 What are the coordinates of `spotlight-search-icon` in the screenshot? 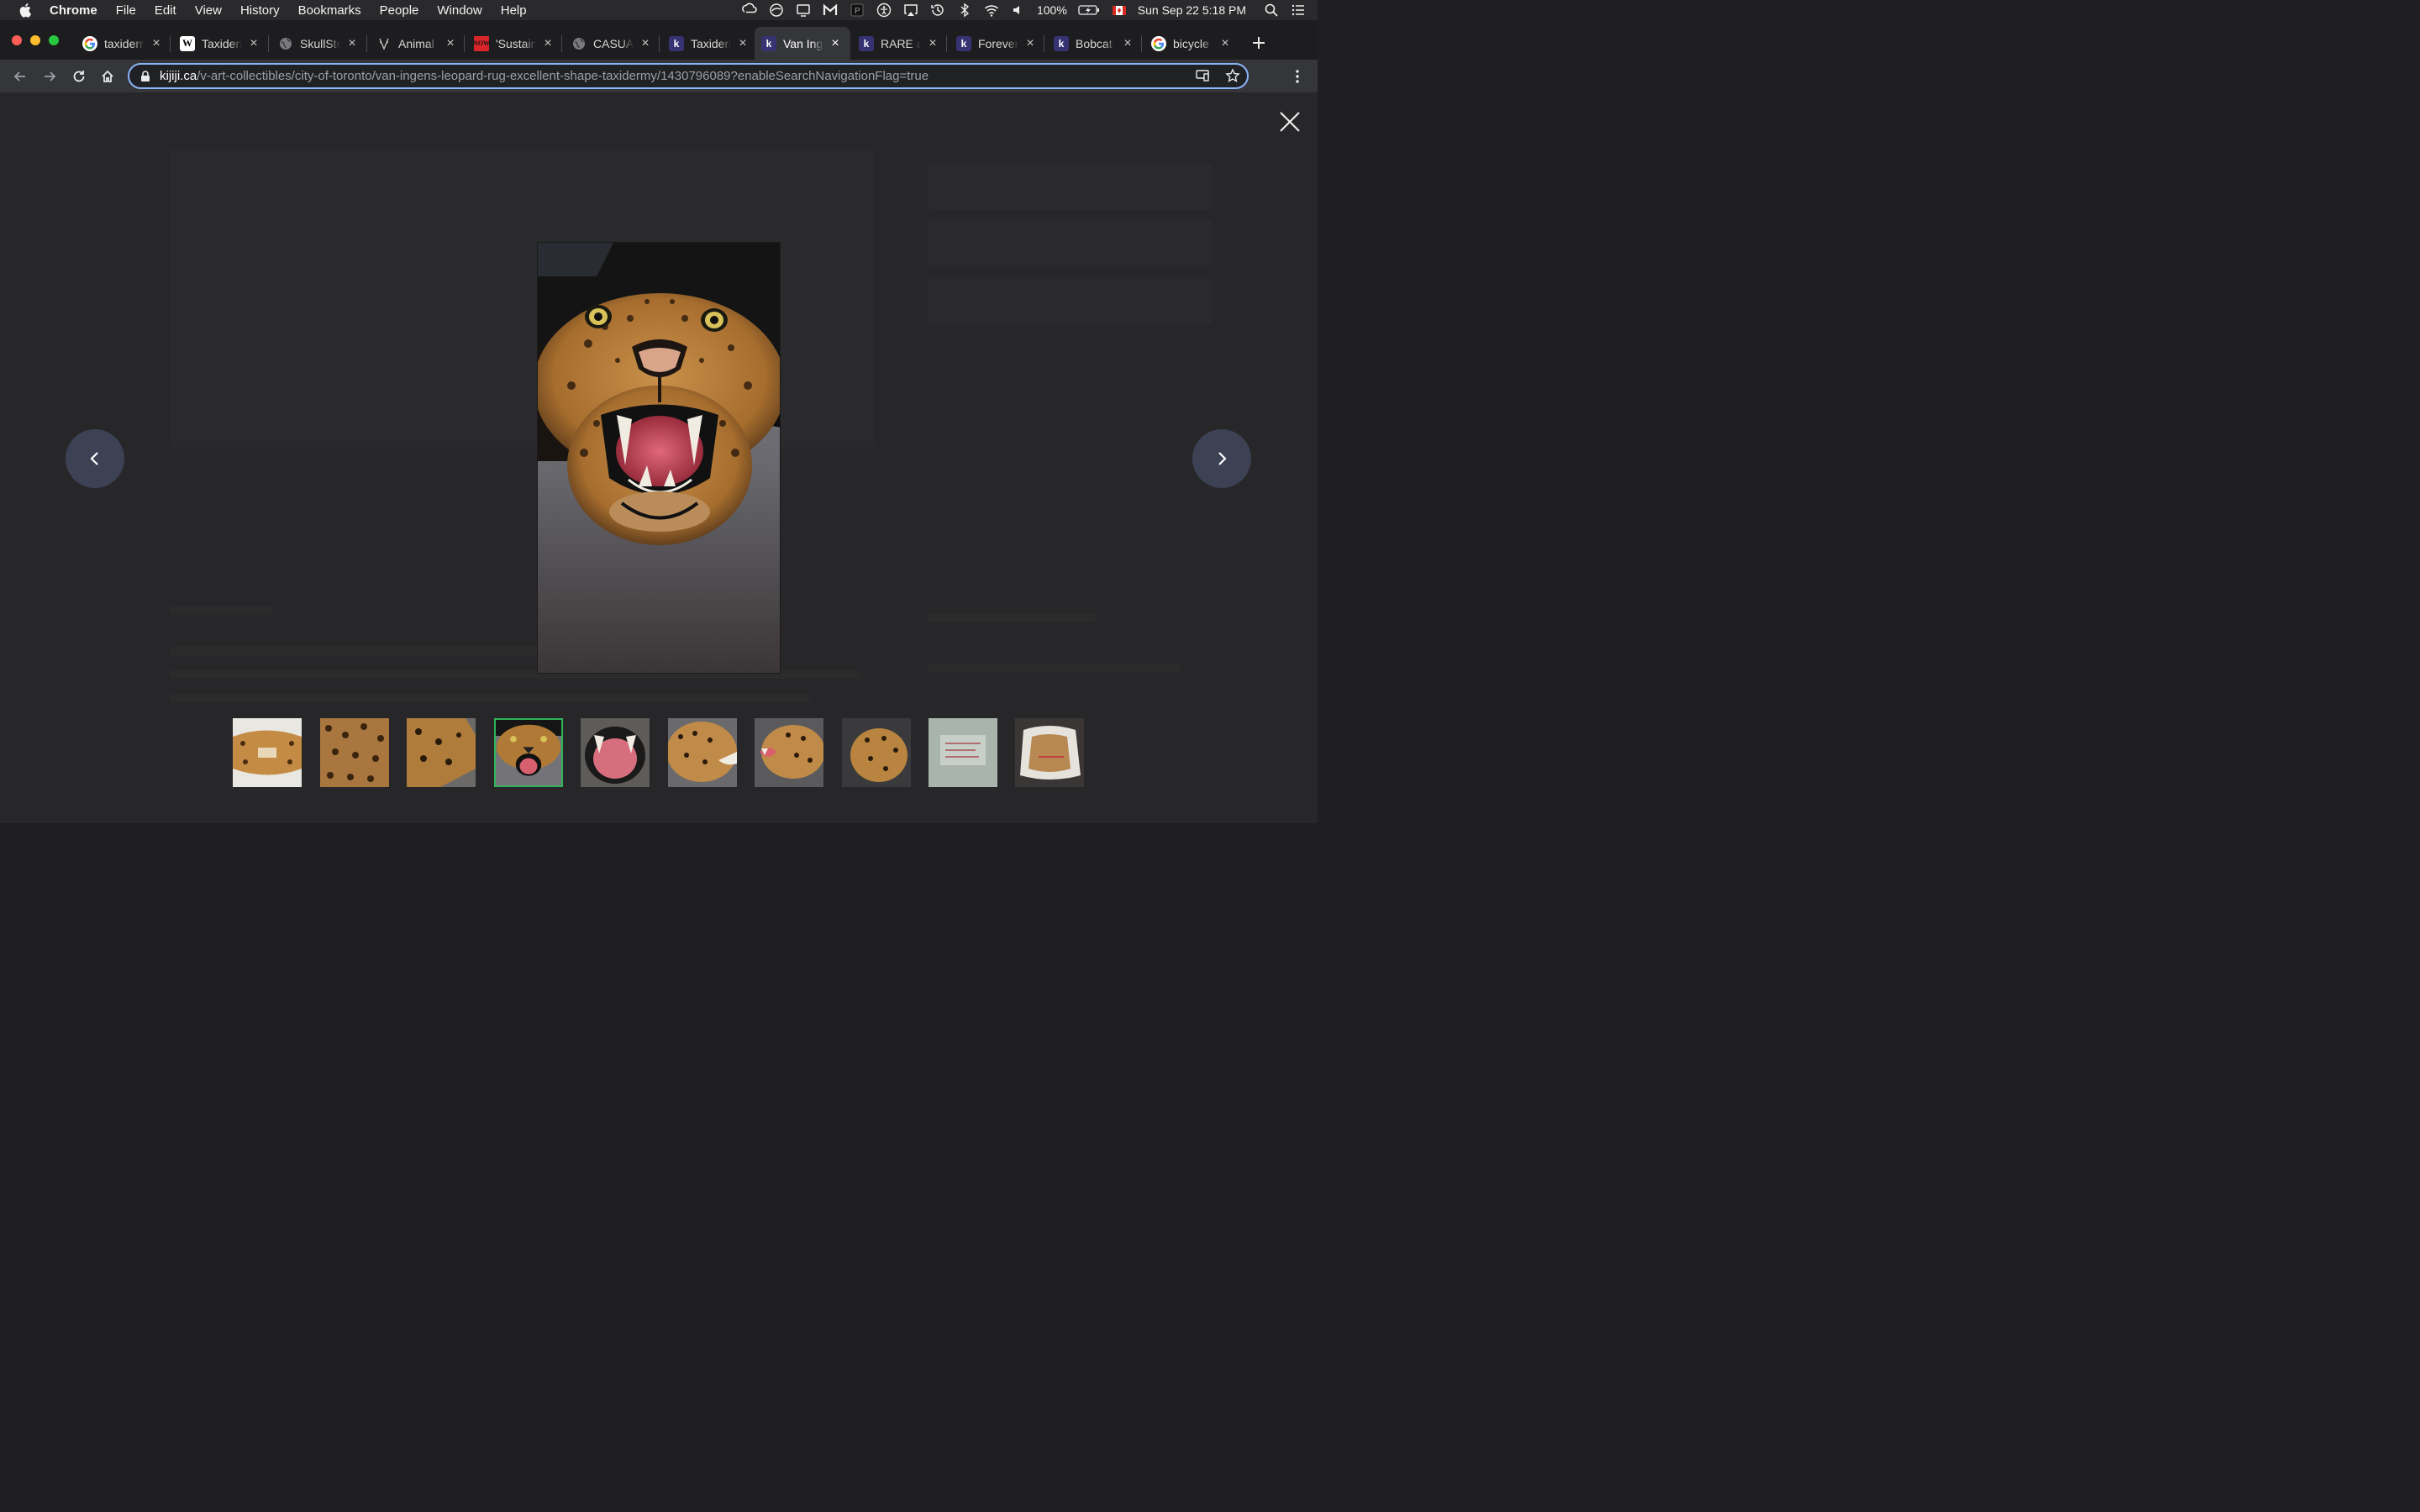 It's located at (1271, 10).